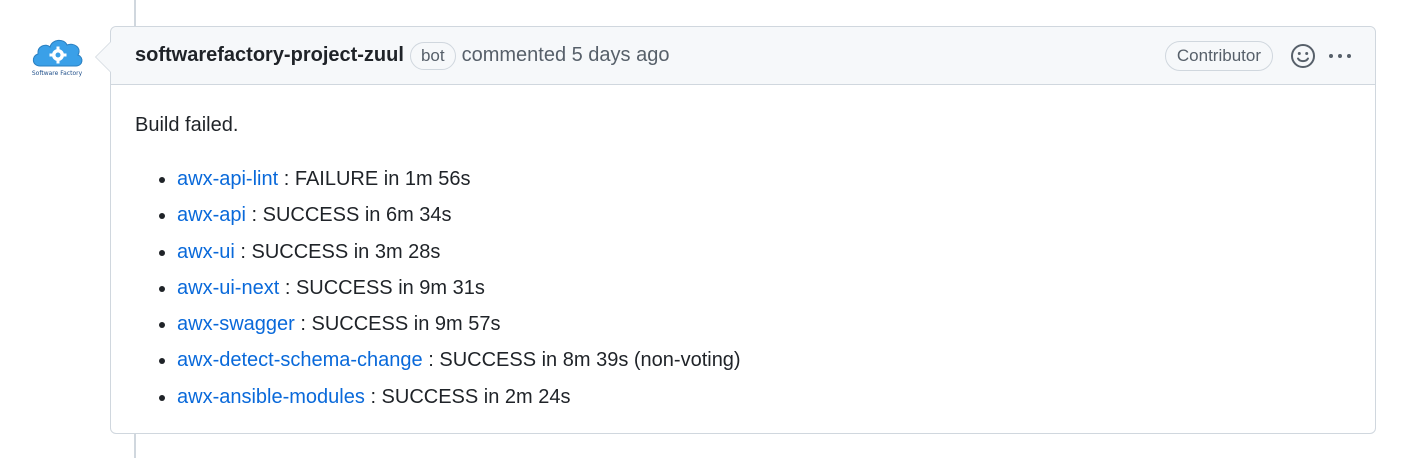 The height and width of the screenshot is (458, 1414). What do you see at coordinates (384, 287) in the screenshot?
I see `job-result: : SUCCESS in 9m 31s` at bounding box center [384, 287].